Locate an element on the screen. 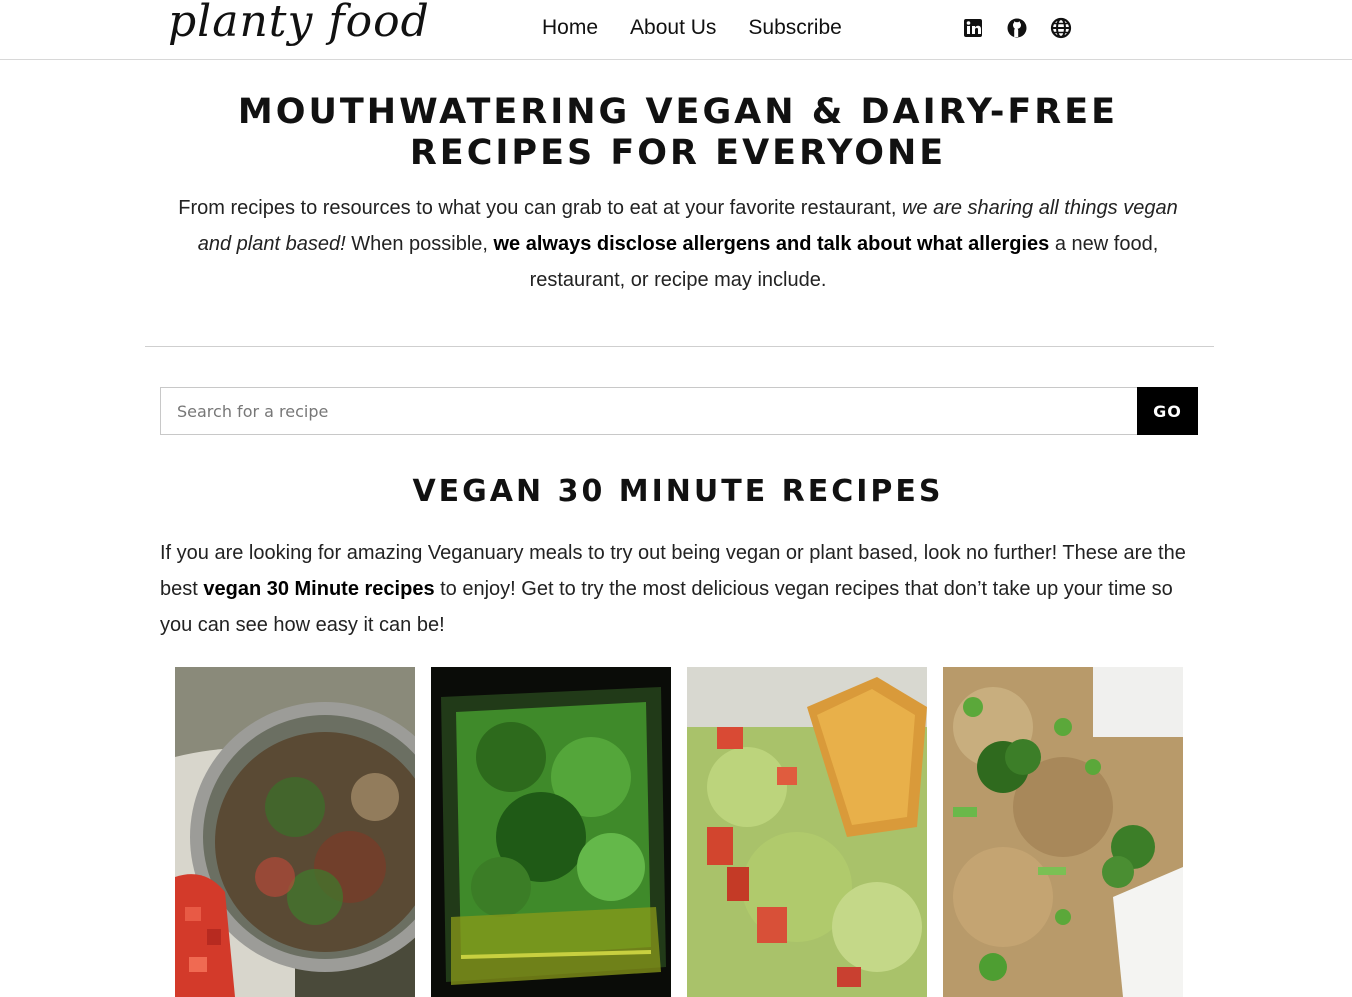 The height and width of the screenshot is (997, 1352). fried-rice-broccoli-photo is located at coordinates (1063, 832).